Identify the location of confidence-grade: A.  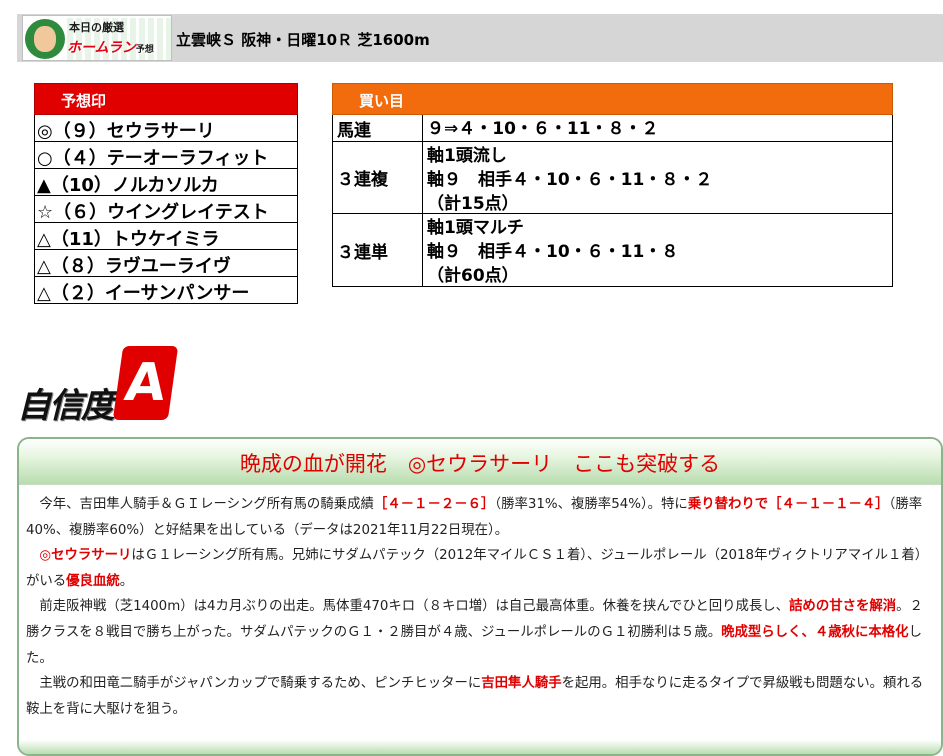
(145, 383).